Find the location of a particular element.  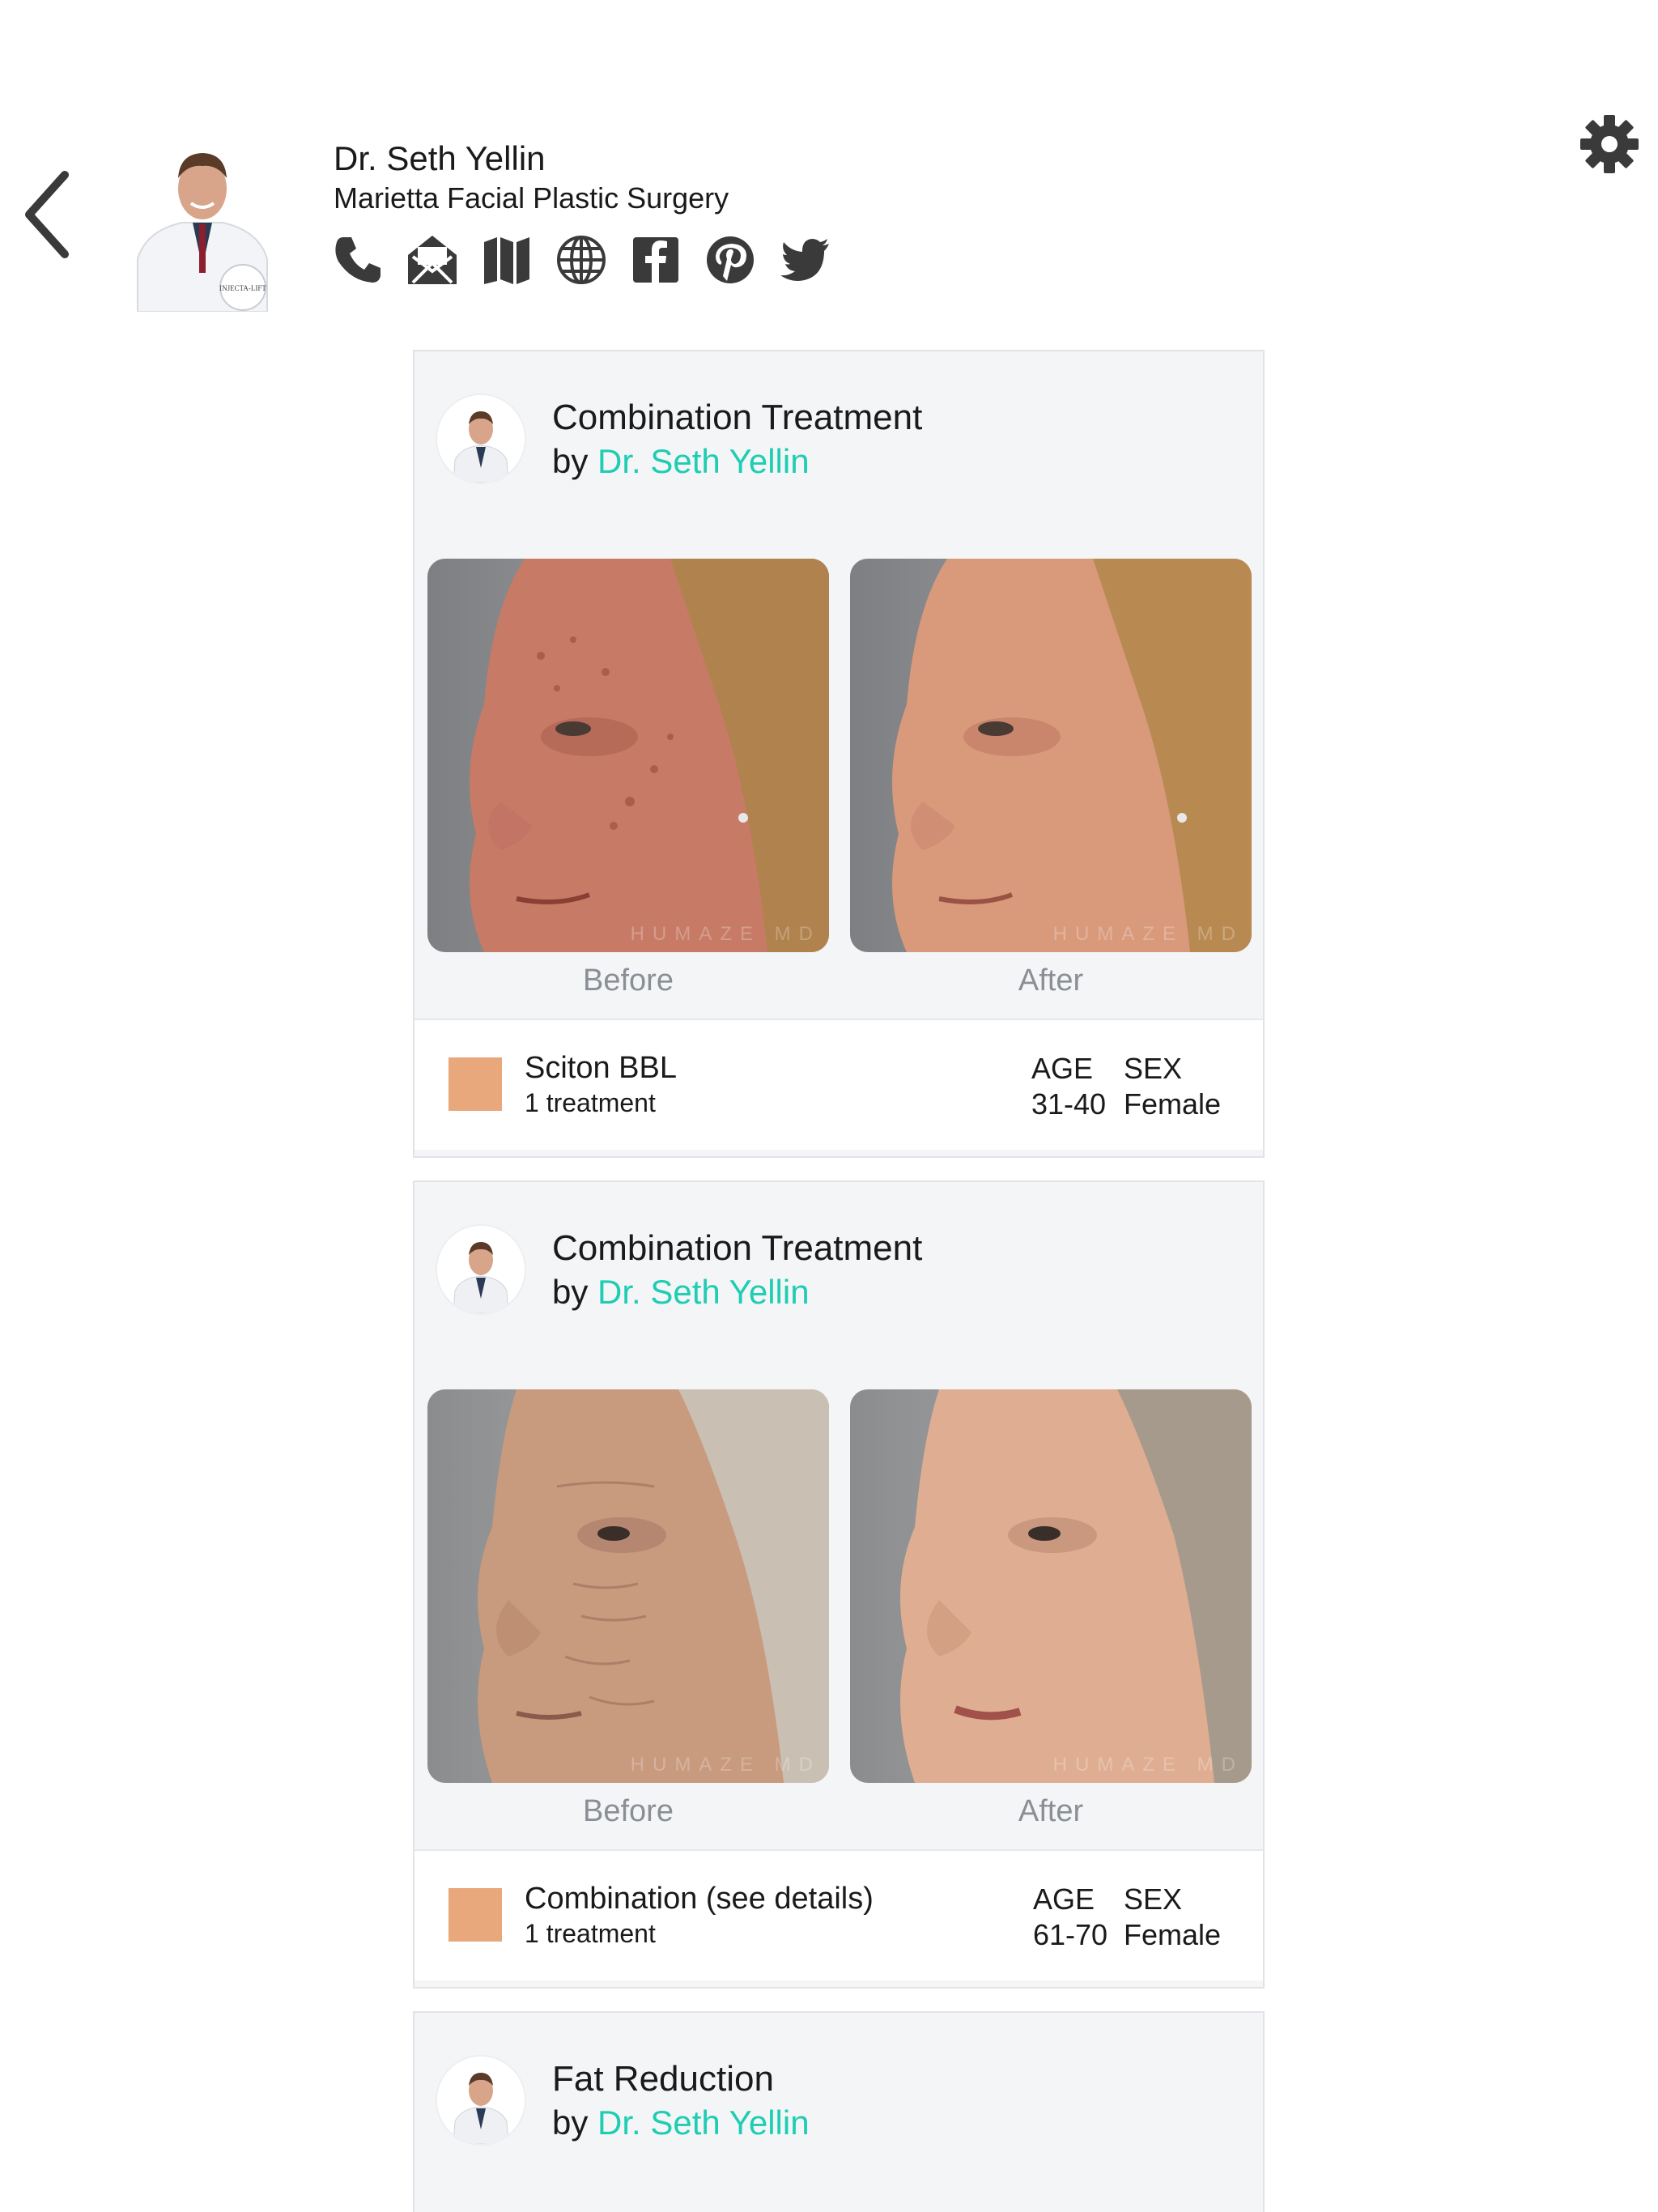

chevron-left-icon is located at coordinates (47, 215).